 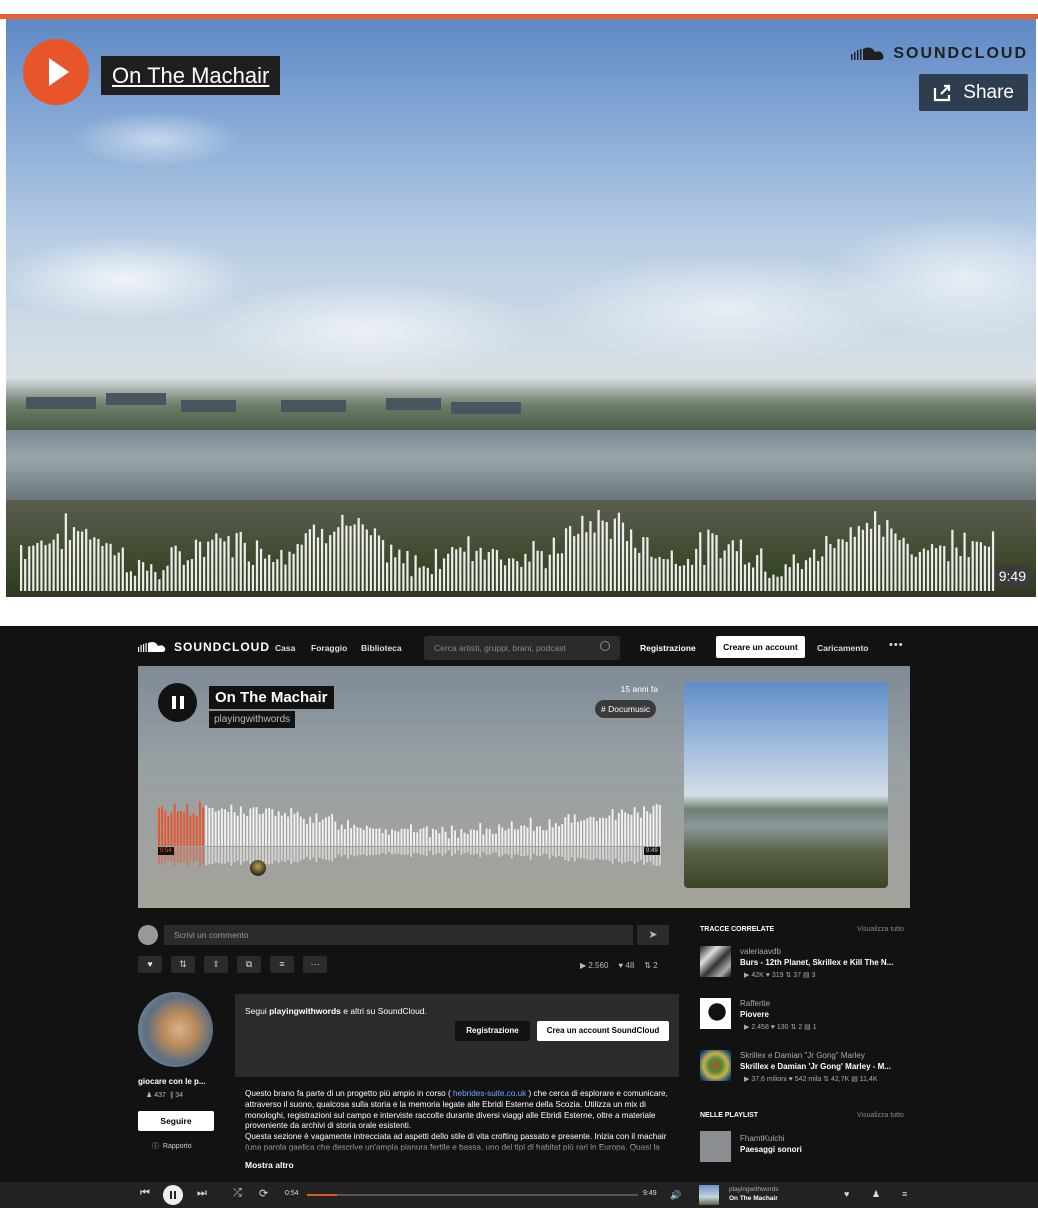 I want to click on artist-avatar, so click(x=175, y=1029).